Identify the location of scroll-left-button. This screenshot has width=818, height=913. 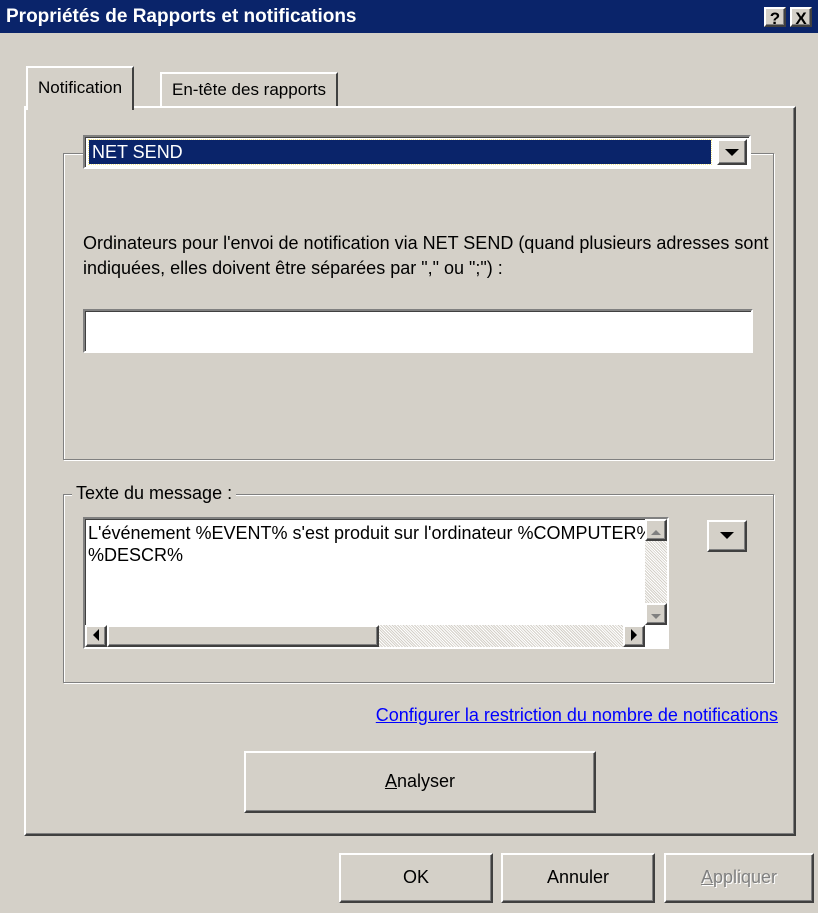
(96, 636).